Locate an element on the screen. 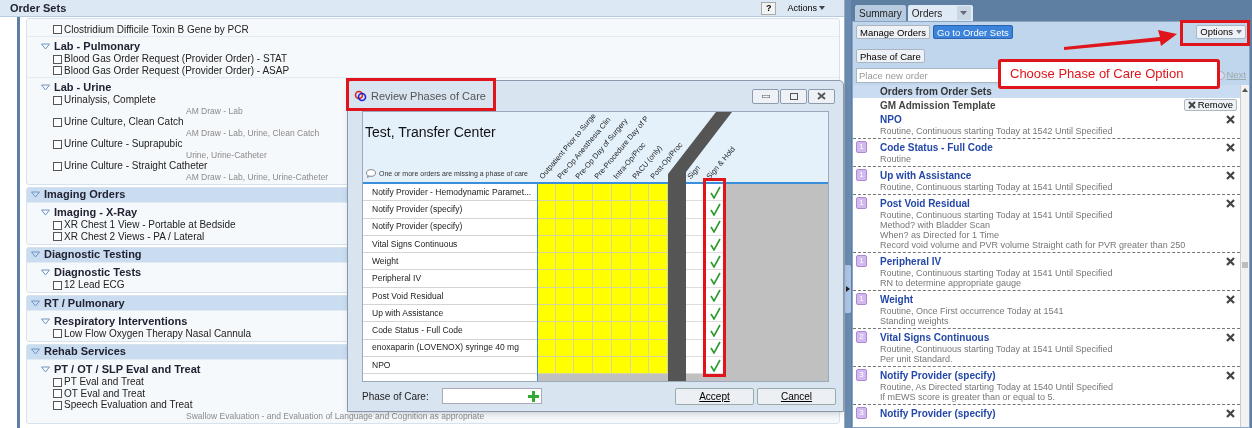 This screenshot has width=1252, height=428. order-title-link: Post Void Residual is located at coordinates (925, 203).